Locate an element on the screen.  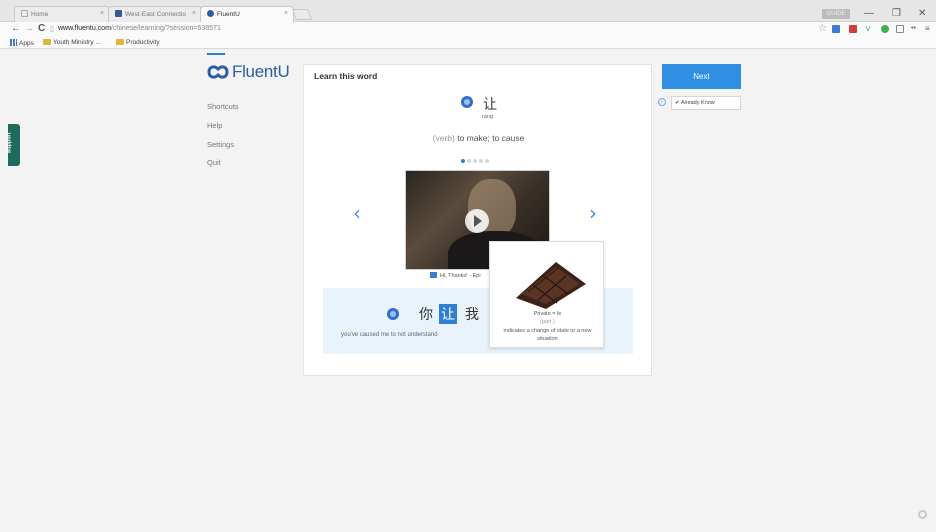
next-button: Next is located at coordinates (701, 76).